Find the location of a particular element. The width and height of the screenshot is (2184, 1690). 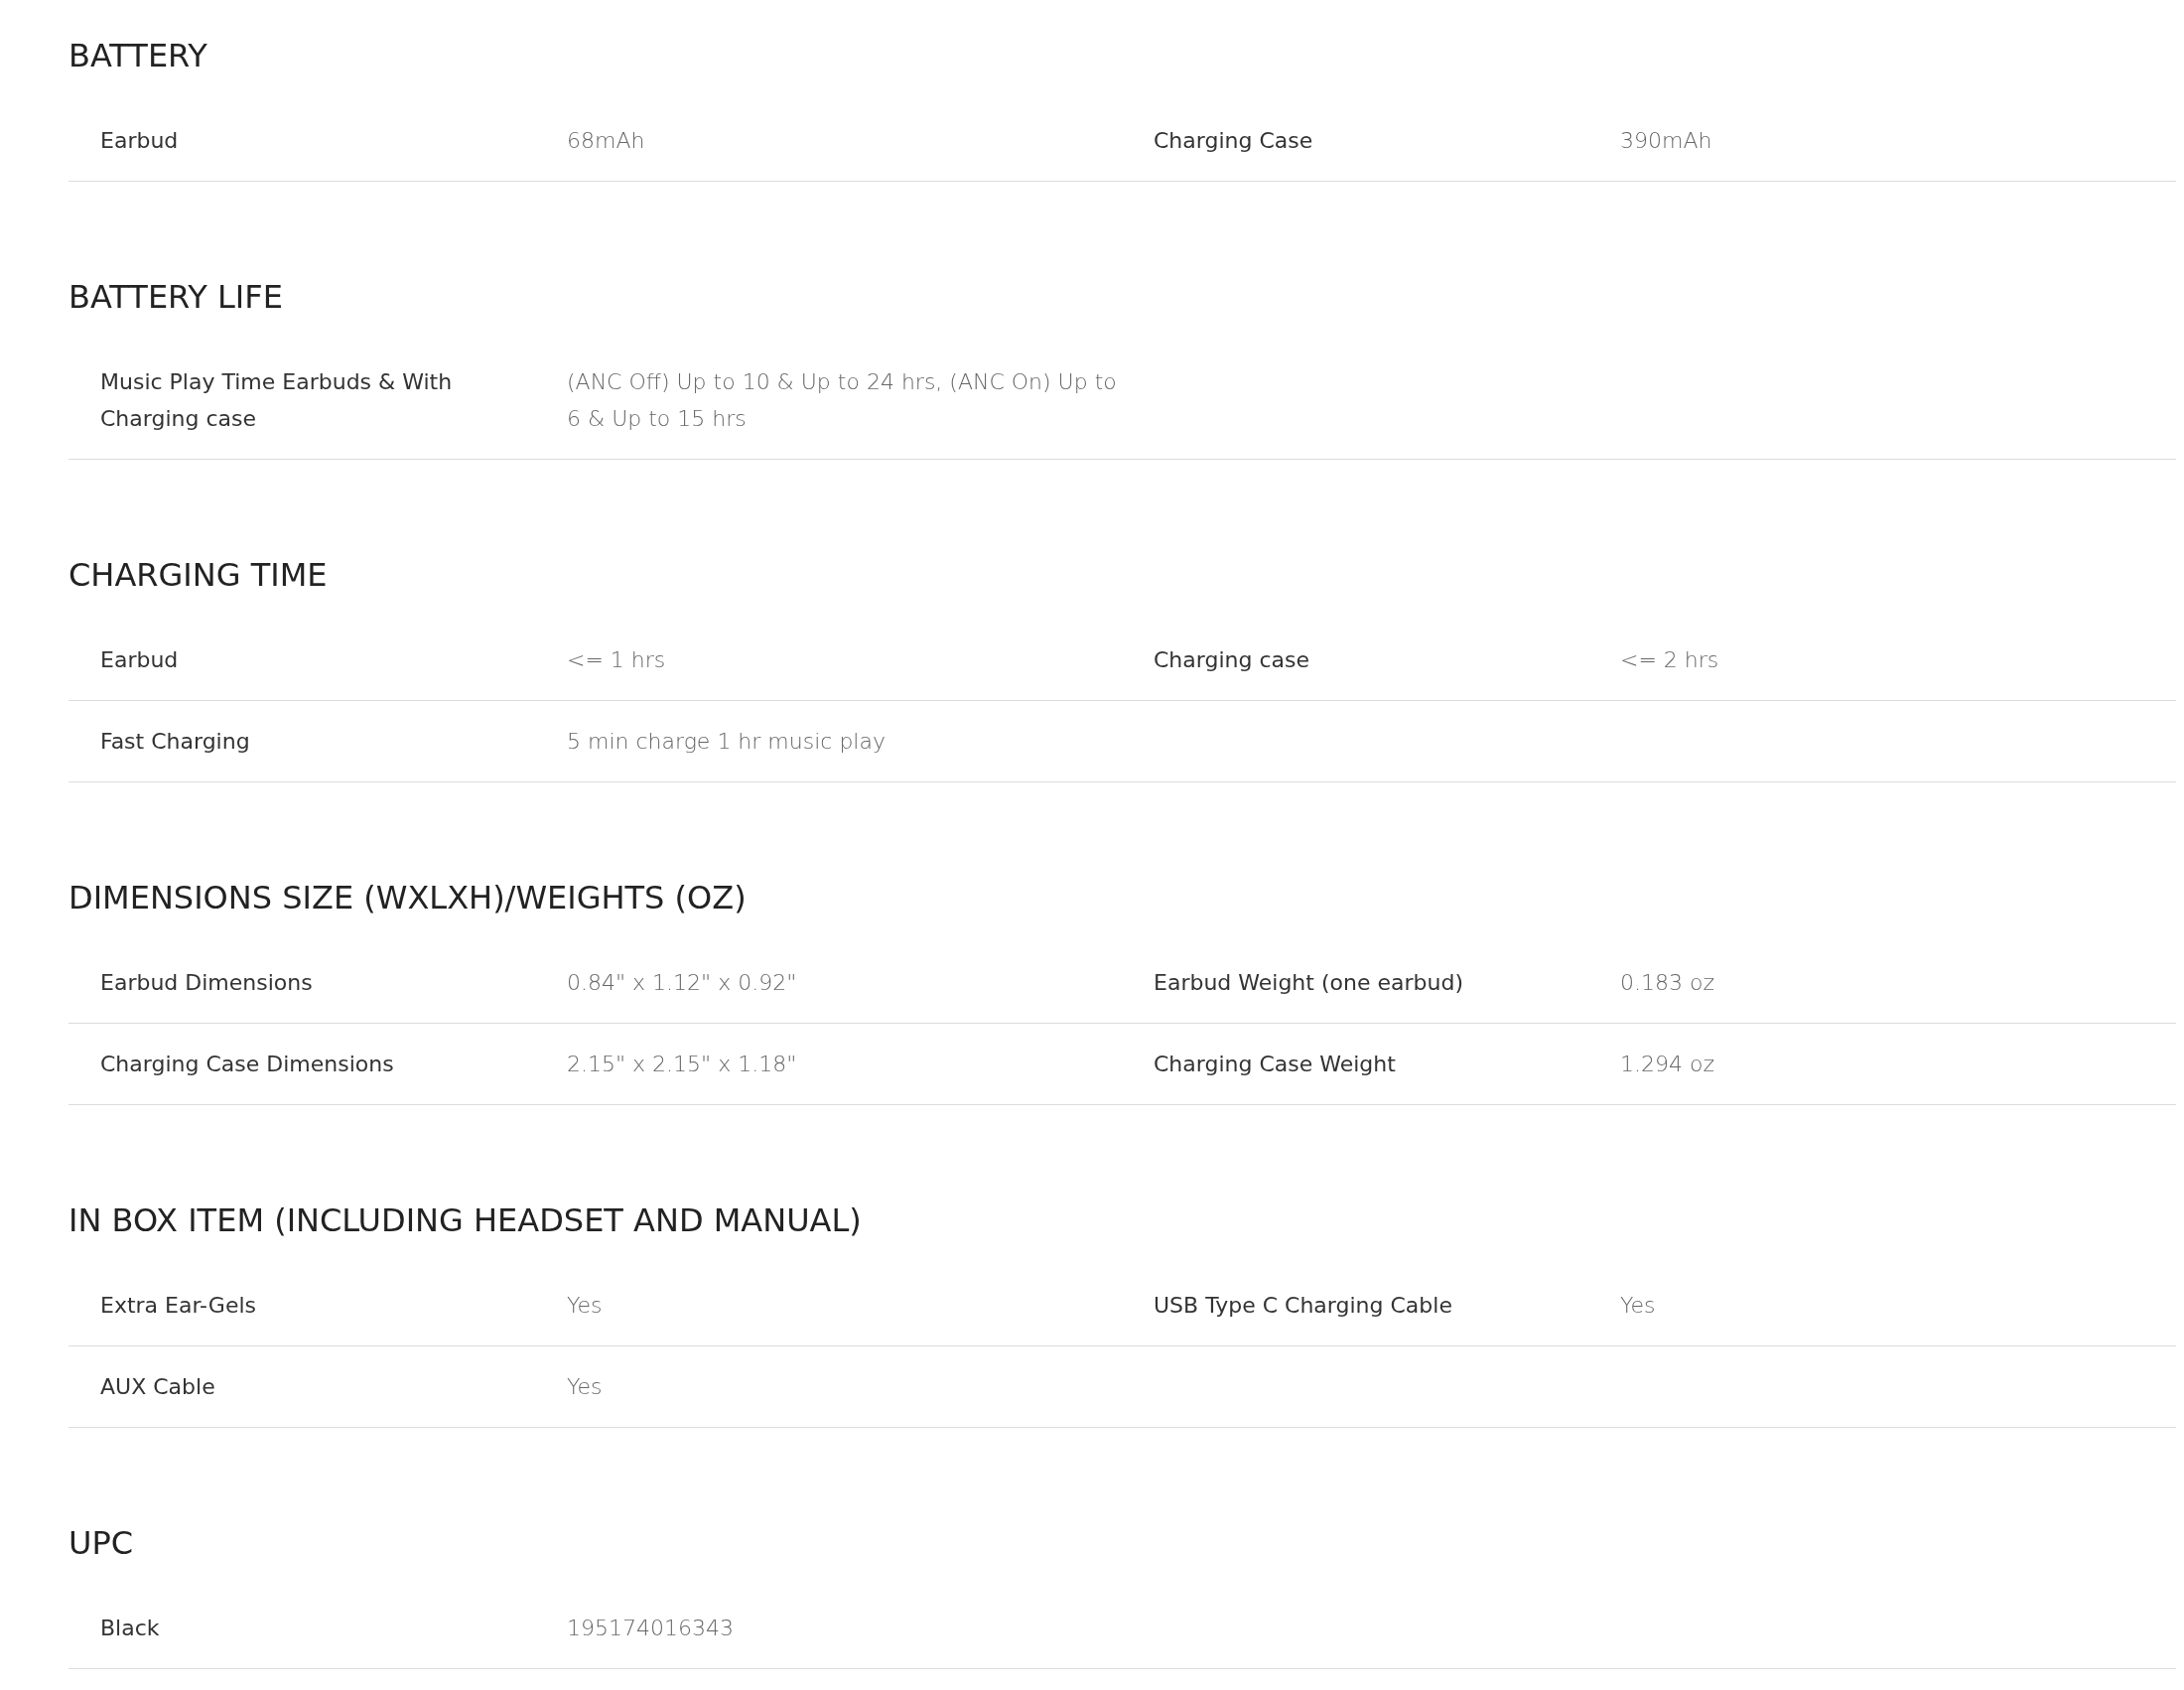

spec-value: <= 1 hrs is located at coordinates (616, 659).